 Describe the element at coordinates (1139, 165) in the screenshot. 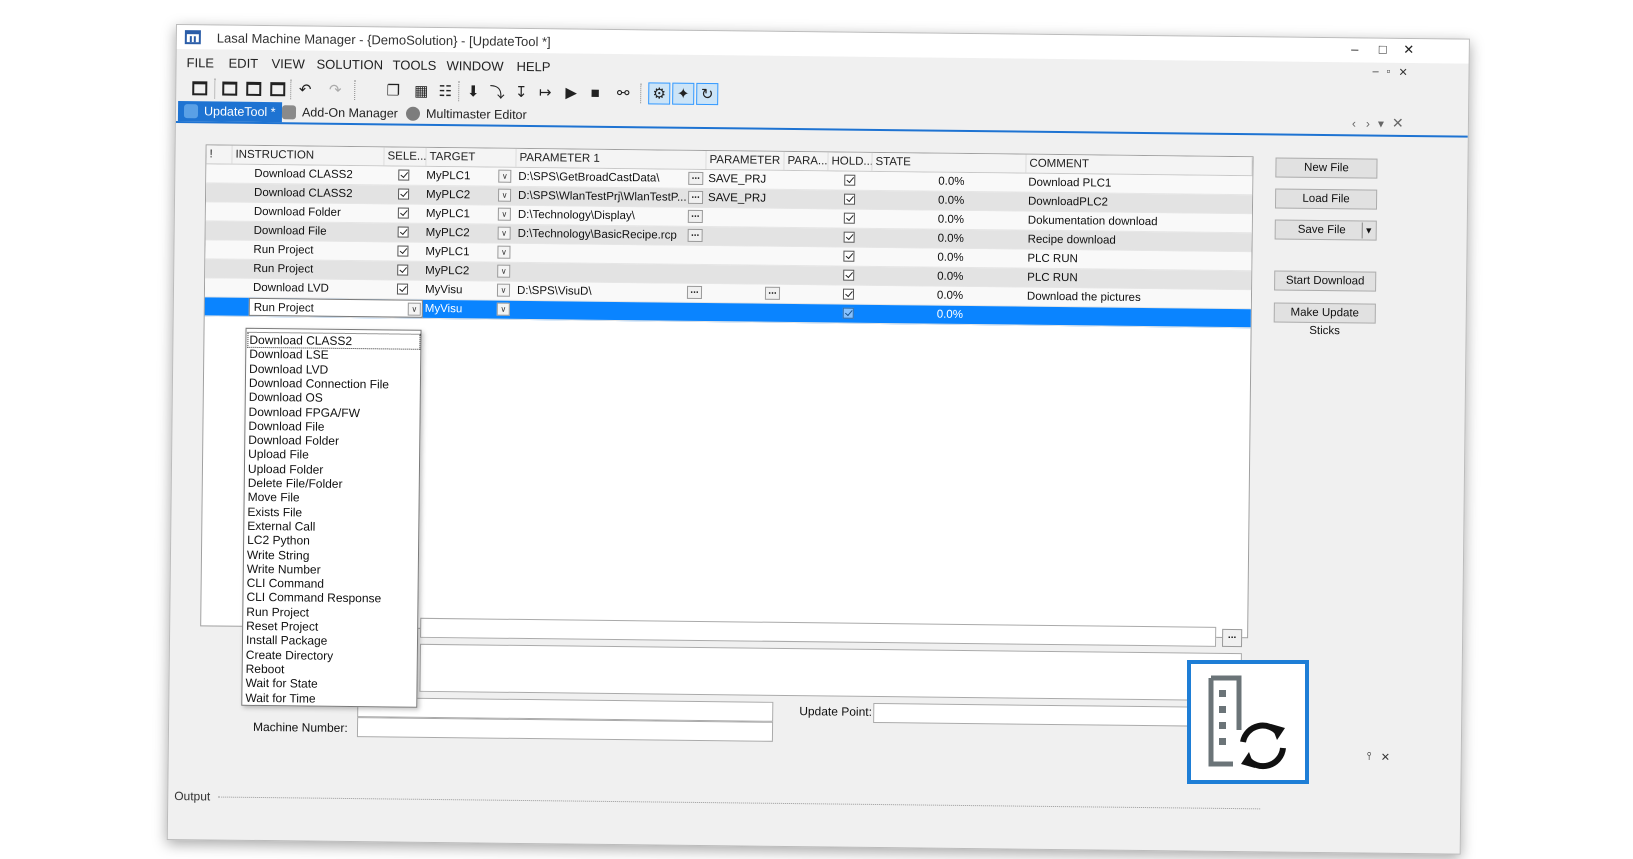

I see `col-header-comment: COMMENT` at that location.